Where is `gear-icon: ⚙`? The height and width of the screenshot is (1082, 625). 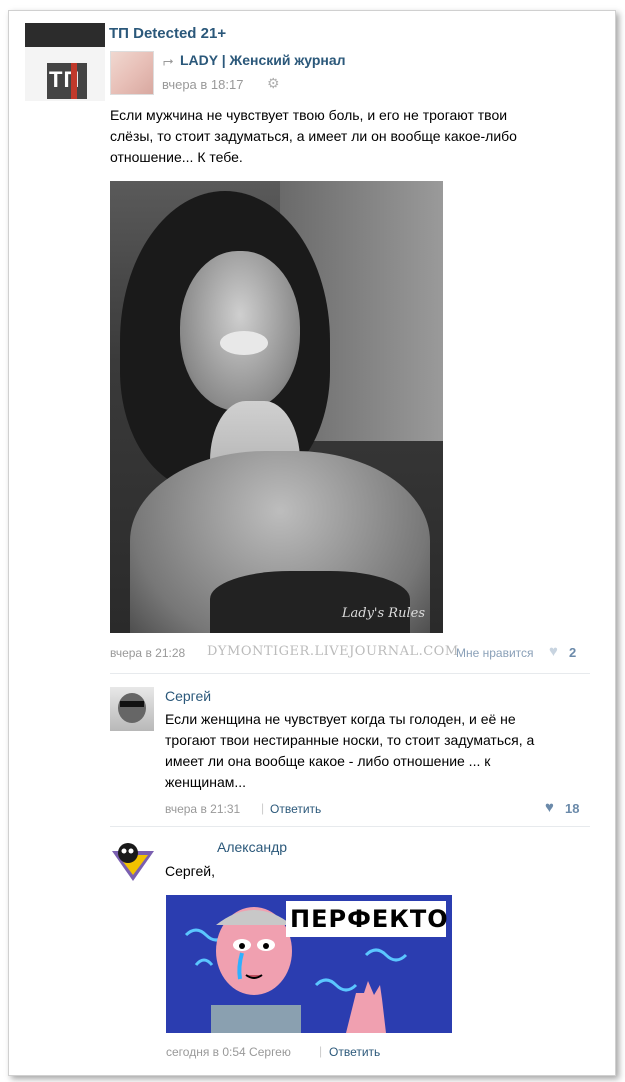 gear-icon: ⚙ is located at coordinates (273, 83).